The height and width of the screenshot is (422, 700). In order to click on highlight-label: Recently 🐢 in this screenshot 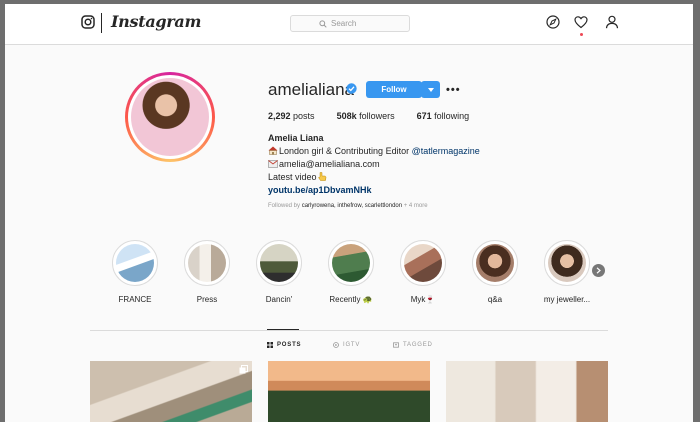, I will do `click(351, 299)`.